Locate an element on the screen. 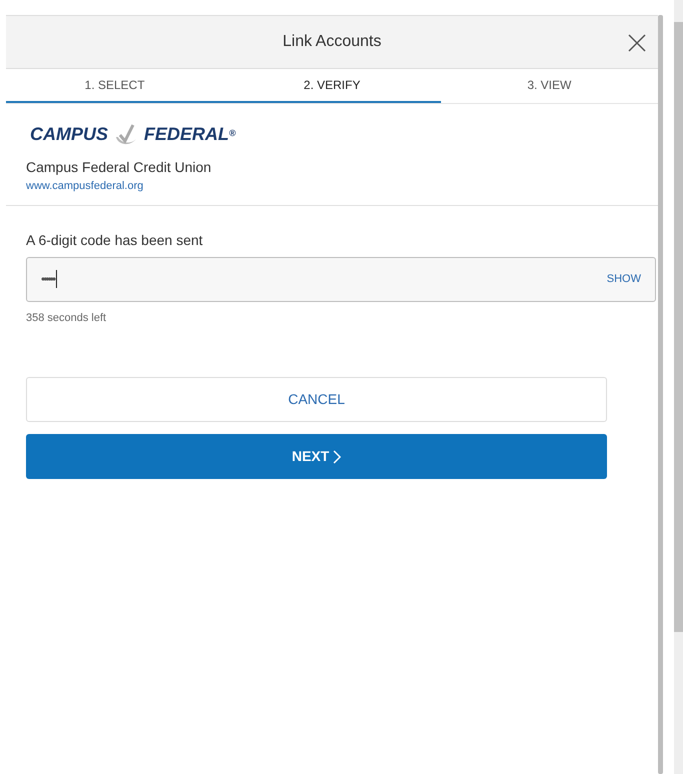  step-tab: 3. VIEW is located at coordinates (549, 86).